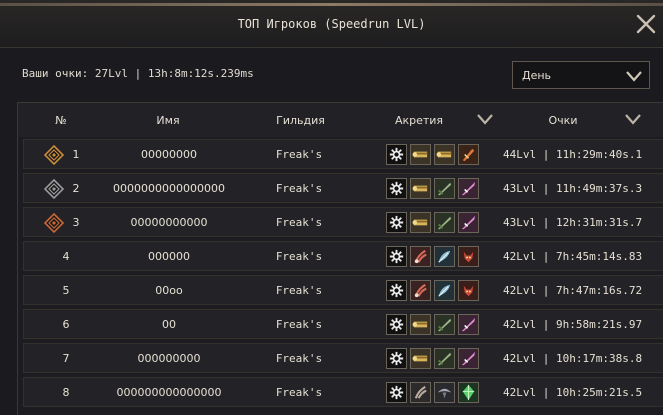 This screenshot has width=663, height=415. What do you see at coordinates (343, 222) in the screenshot?
I see `table-row: 3 00000000000 Freak's 43Lvl | 12h:31m:31s.7` at bounding box center [343, 222].